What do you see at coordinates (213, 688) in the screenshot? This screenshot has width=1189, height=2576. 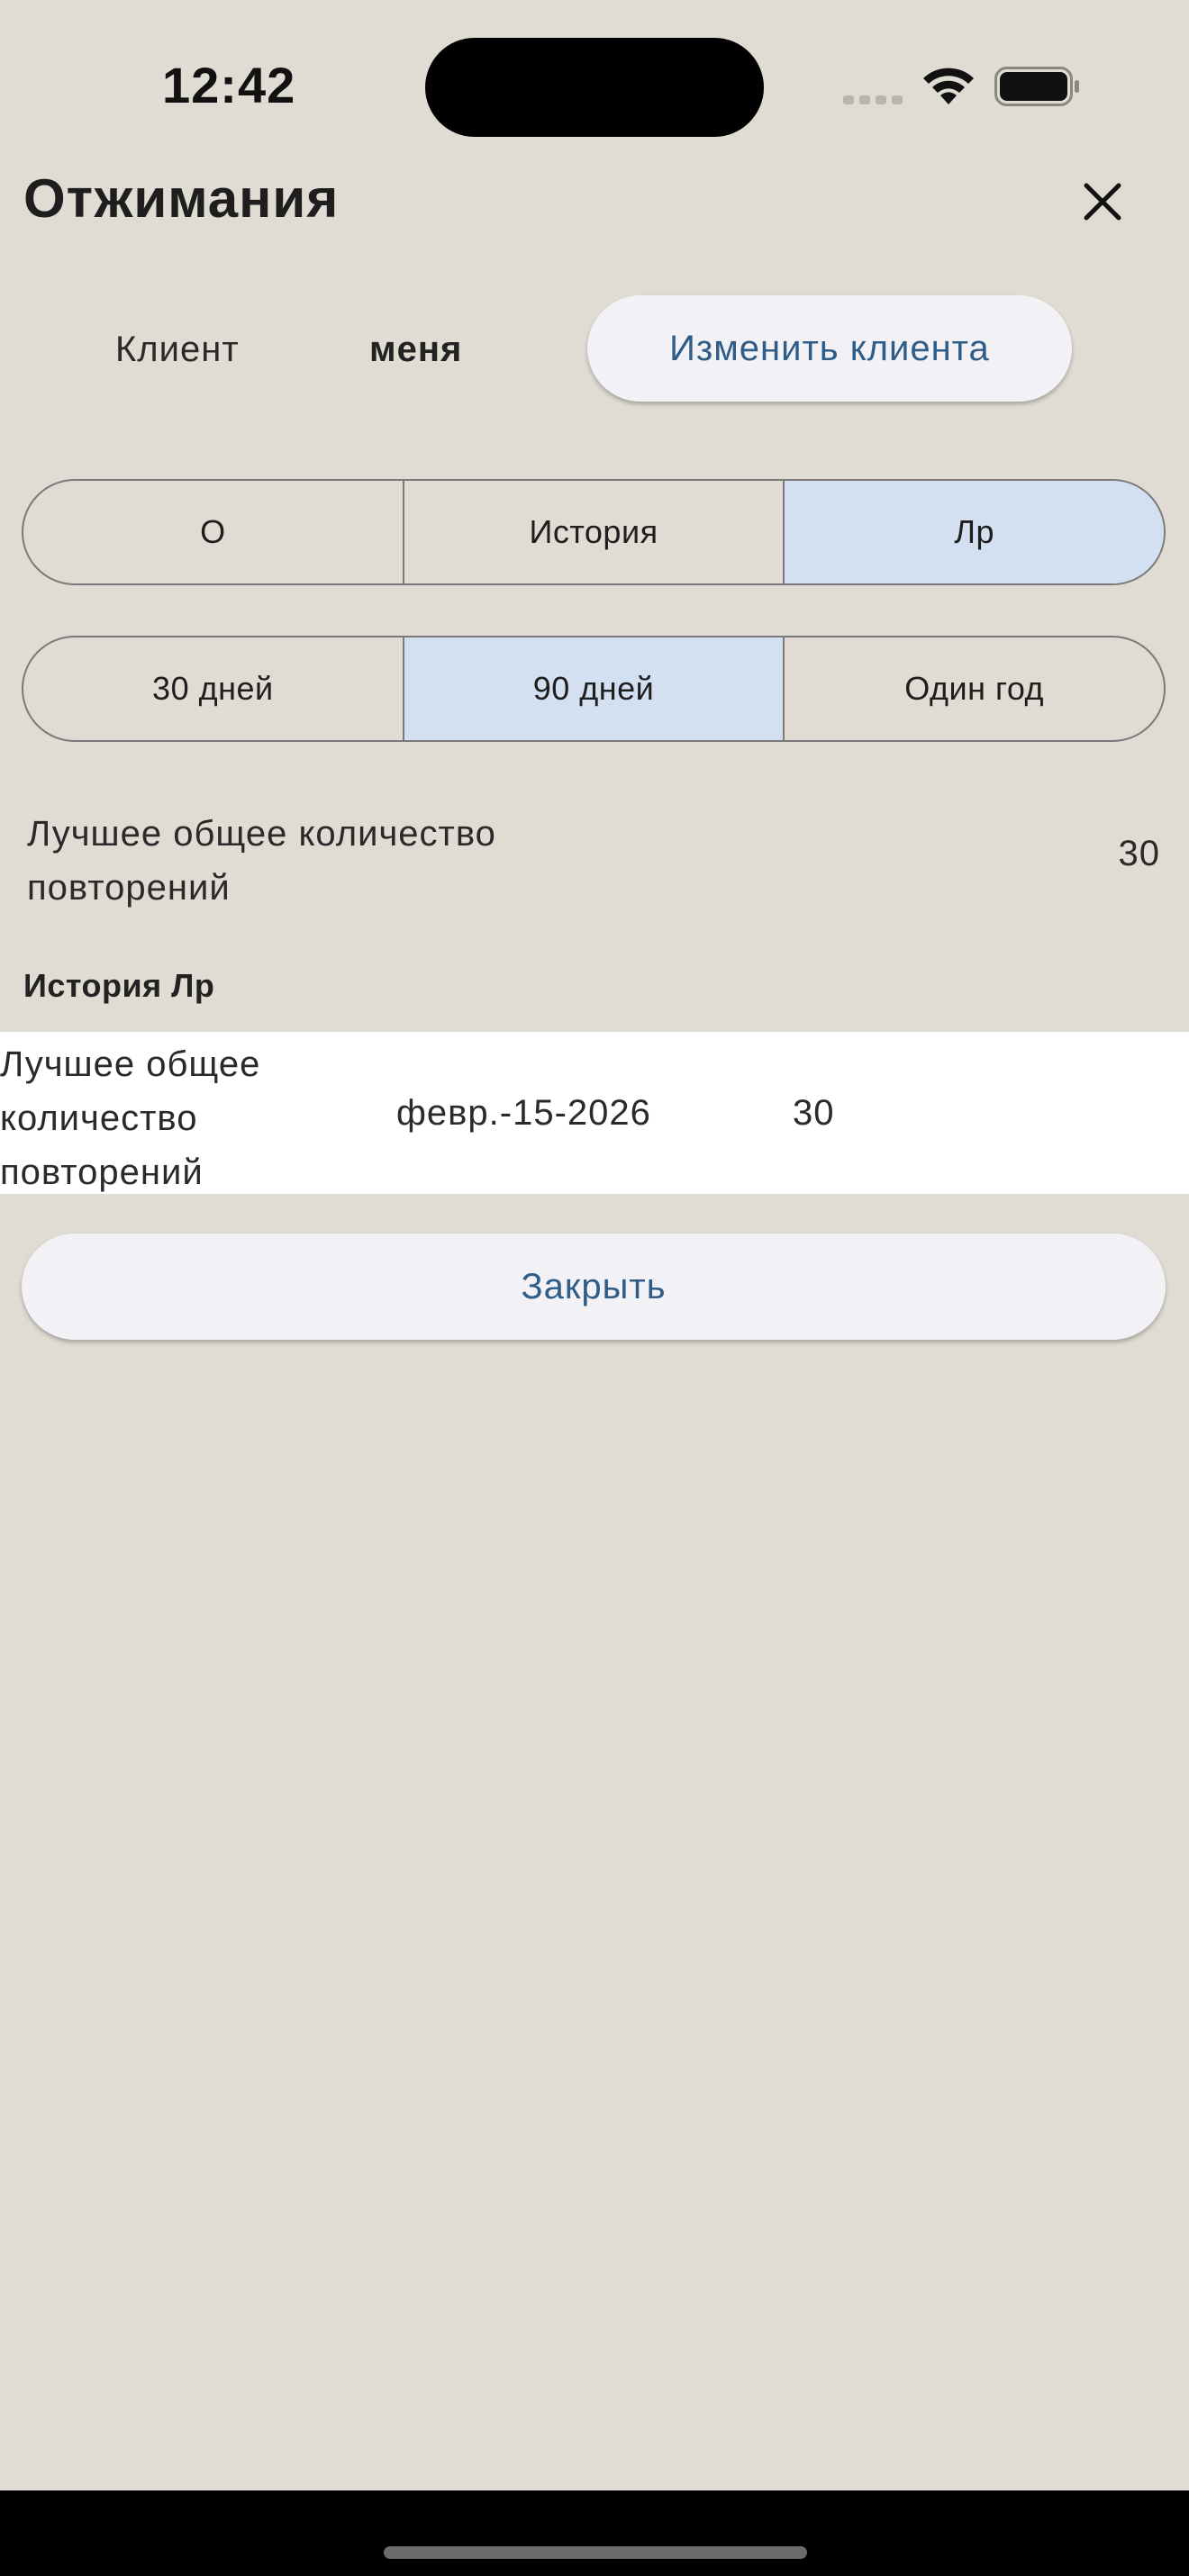 I see `period-30-days: 30 дней` at bounding box center [213, 688].